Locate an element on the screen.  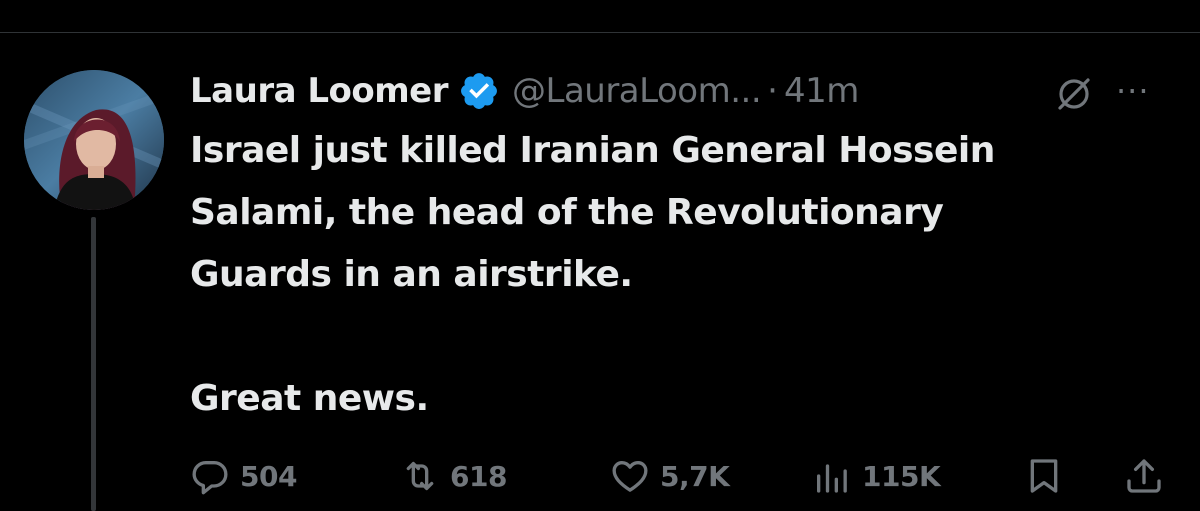
heart-icon is located at coordinates (630, 476).